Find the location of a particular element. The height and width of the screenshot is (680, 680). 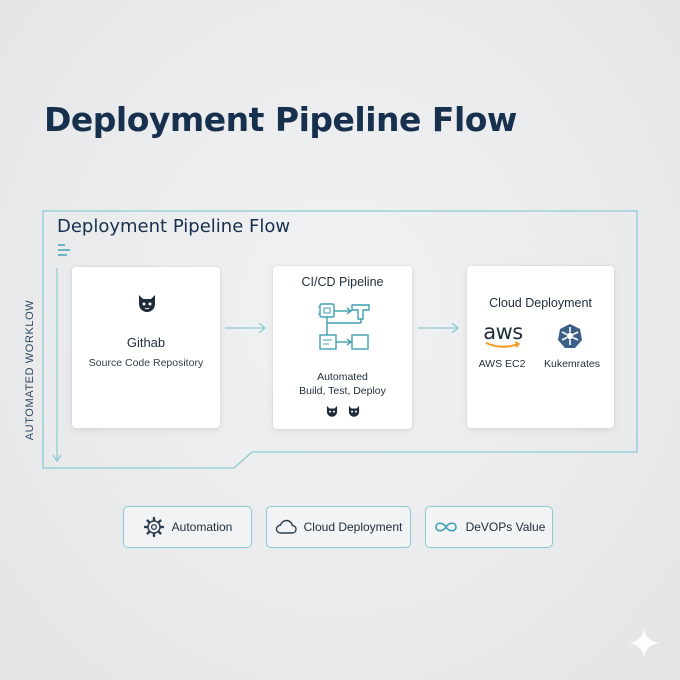

vertical-label: AUTOMATED WORKLOW is located at coordinates (30, 370).